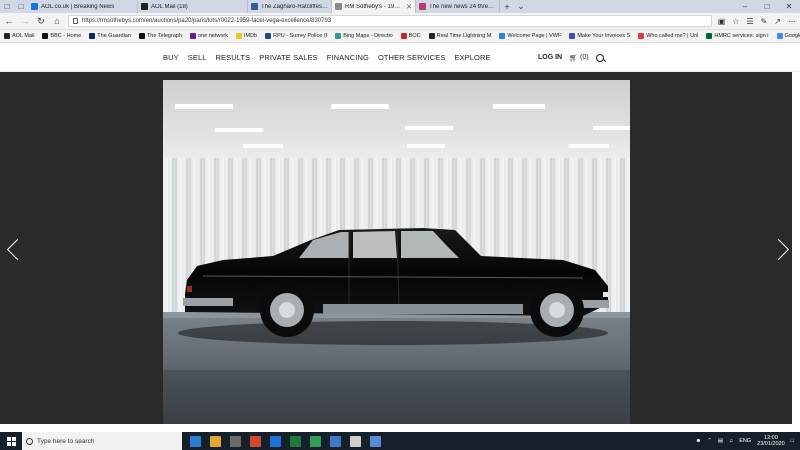  What do you see at coordinates (737, 36) in the screenshot?
I see `favorite-link: HMRC services: sign i` at bounding box center [737, 36].